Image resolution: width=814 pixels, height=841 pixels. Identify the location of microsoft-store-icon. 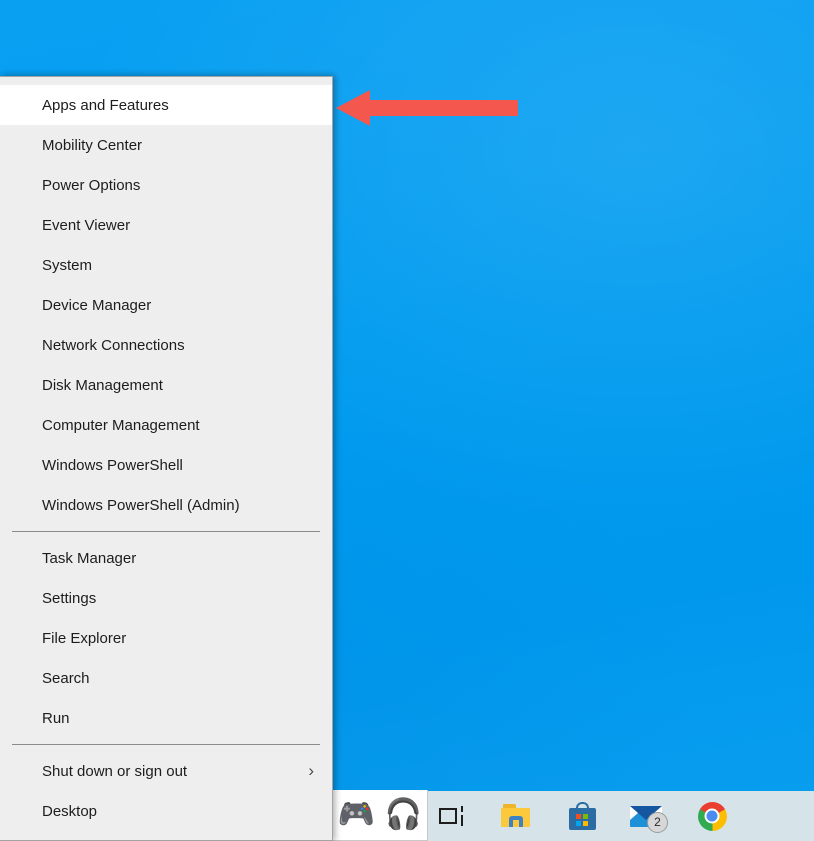
(582, 816).